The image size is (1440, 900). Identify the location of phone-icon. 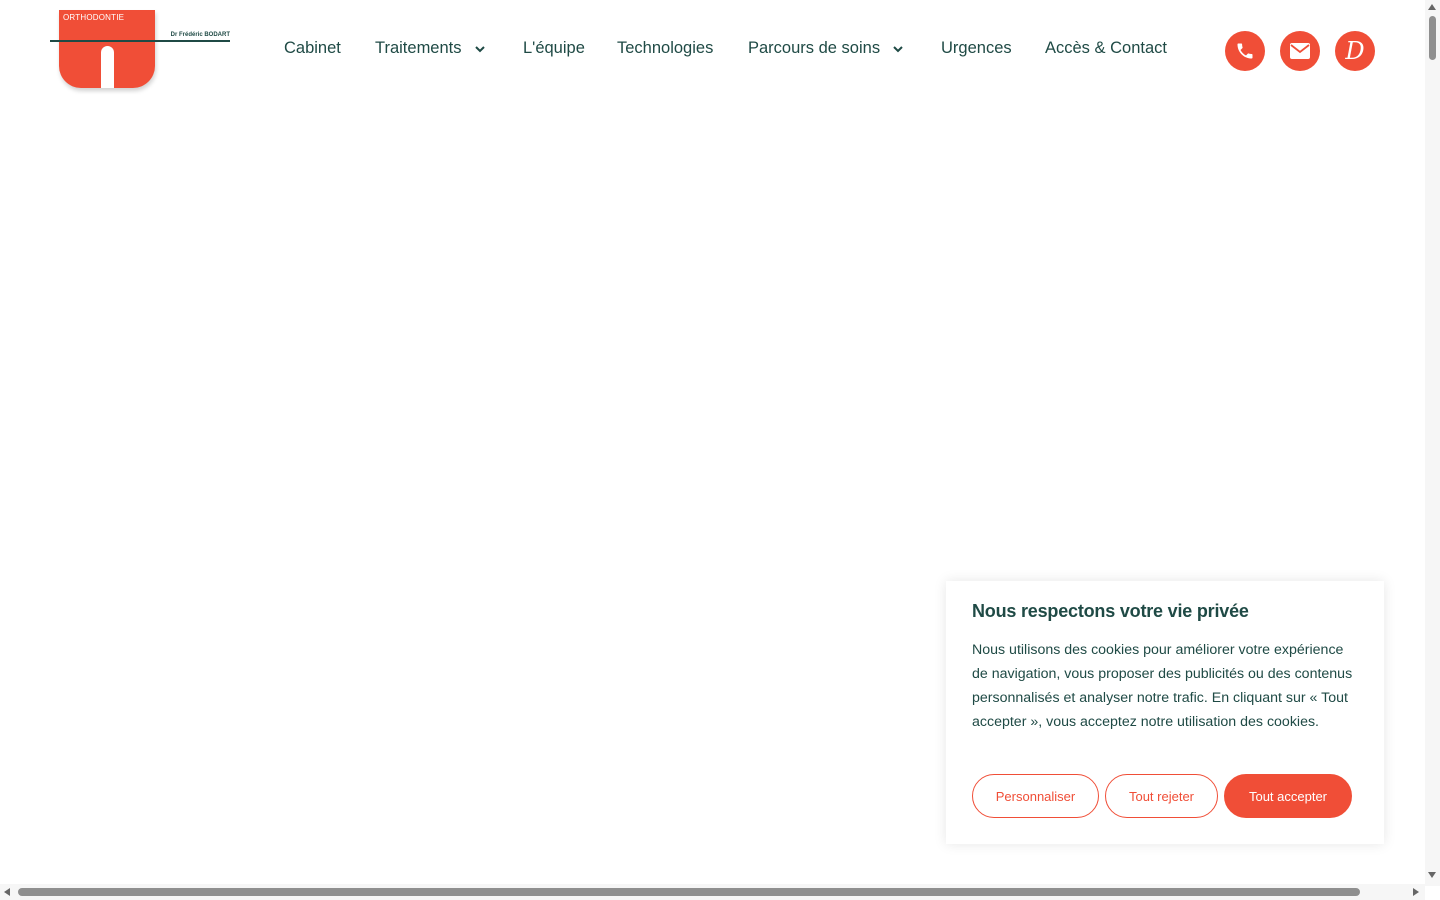
(1245, 51).